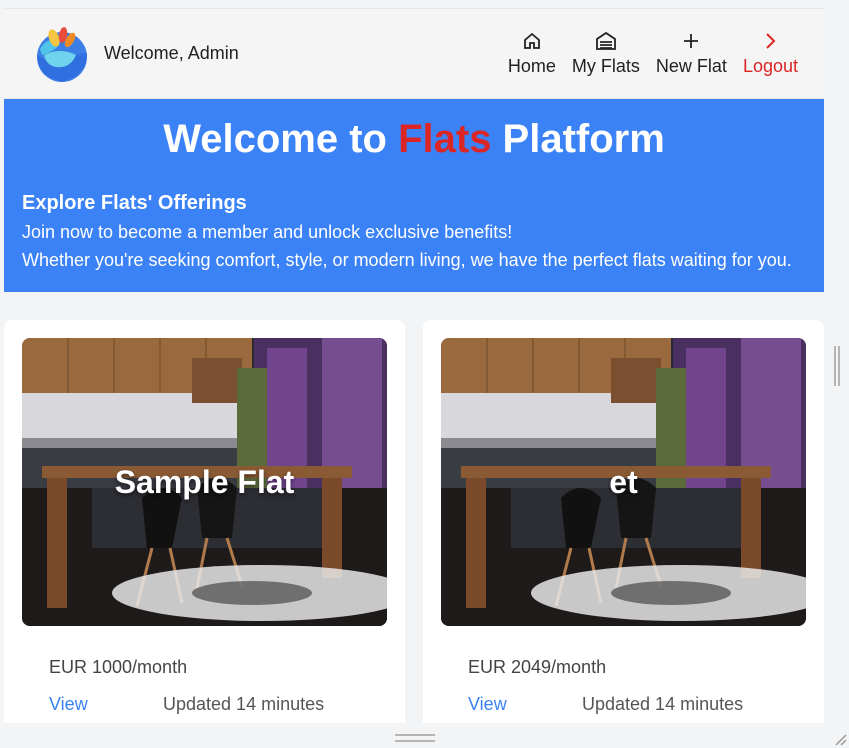 This screenshot has width=849, height=748. What do you see at coordinates (770, 53) in the screenshot?
I see `nav-logout: Logout` at bounding box center [770, 53].